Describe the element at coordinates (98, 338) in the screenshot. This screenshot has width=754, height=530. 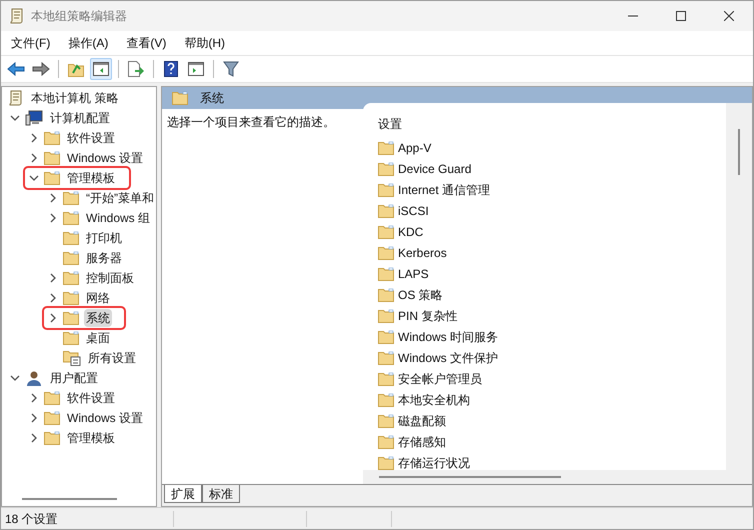
I see `tree-item: 桌面` at that location.